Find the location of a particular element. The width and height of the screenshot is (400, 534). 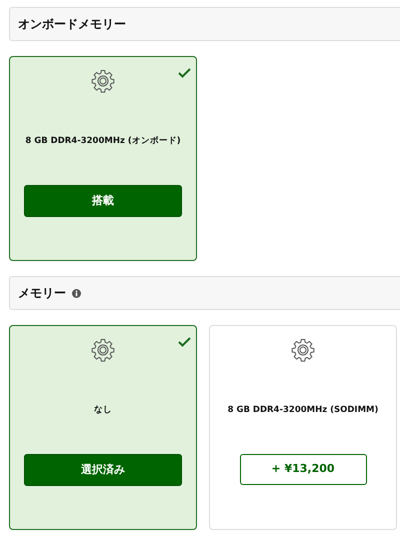

selected-button: 選択済み is located at coordinates (103, 470).